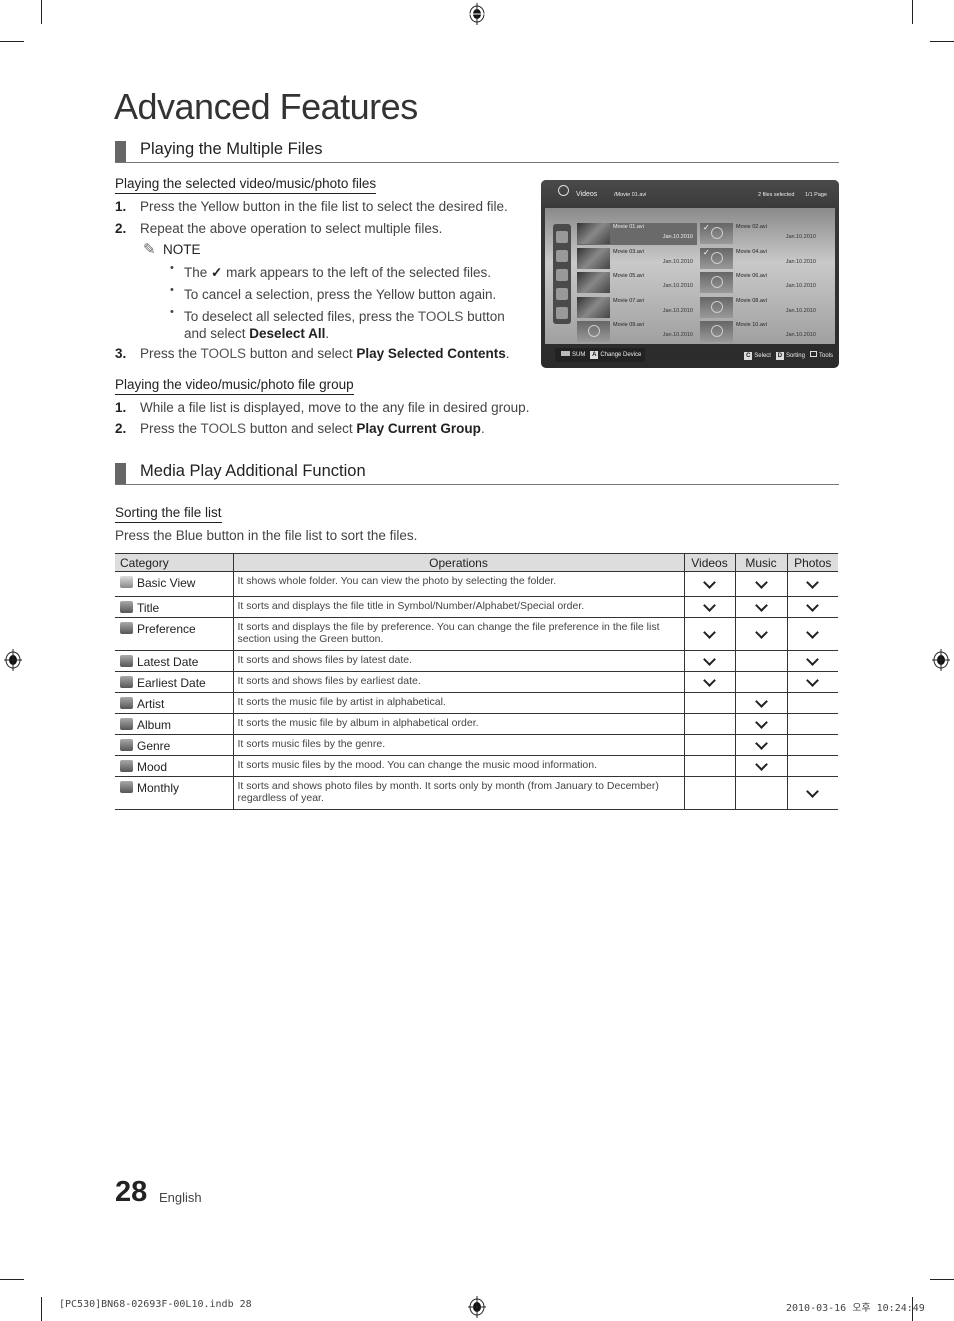 The width and height of the screenshot is (954, 1321). What do you see at coordinates (121, 228) in the screenshot?
I see `step-number: 2.` at bounding box center [121, 228].